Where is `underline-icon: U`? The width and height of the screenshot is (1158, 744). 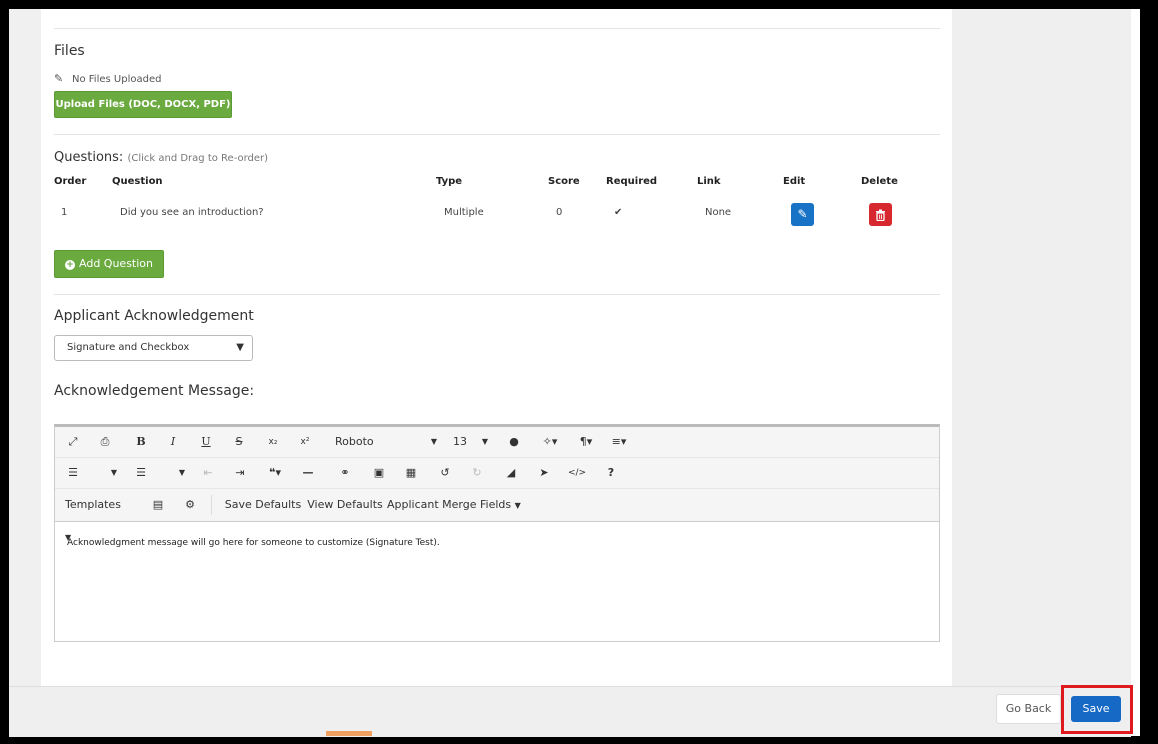
underline-icon: U is located at coordinates (206, 442).